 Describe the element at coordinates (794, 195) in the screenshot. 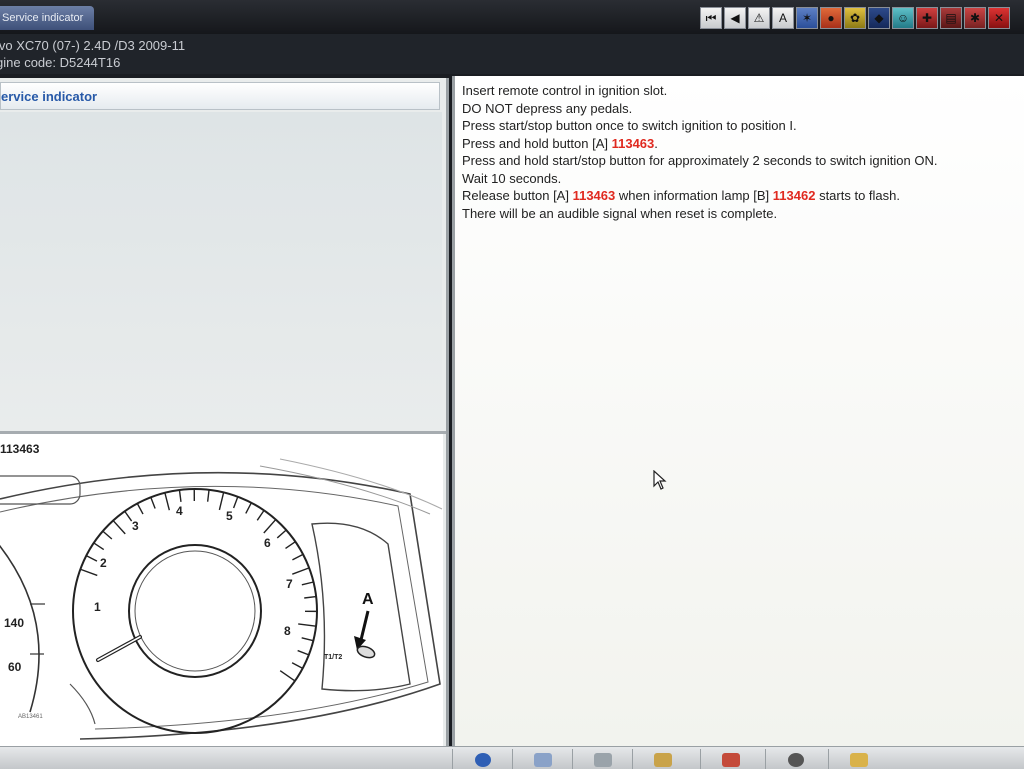

I see `reference-link: 113462` at that location.